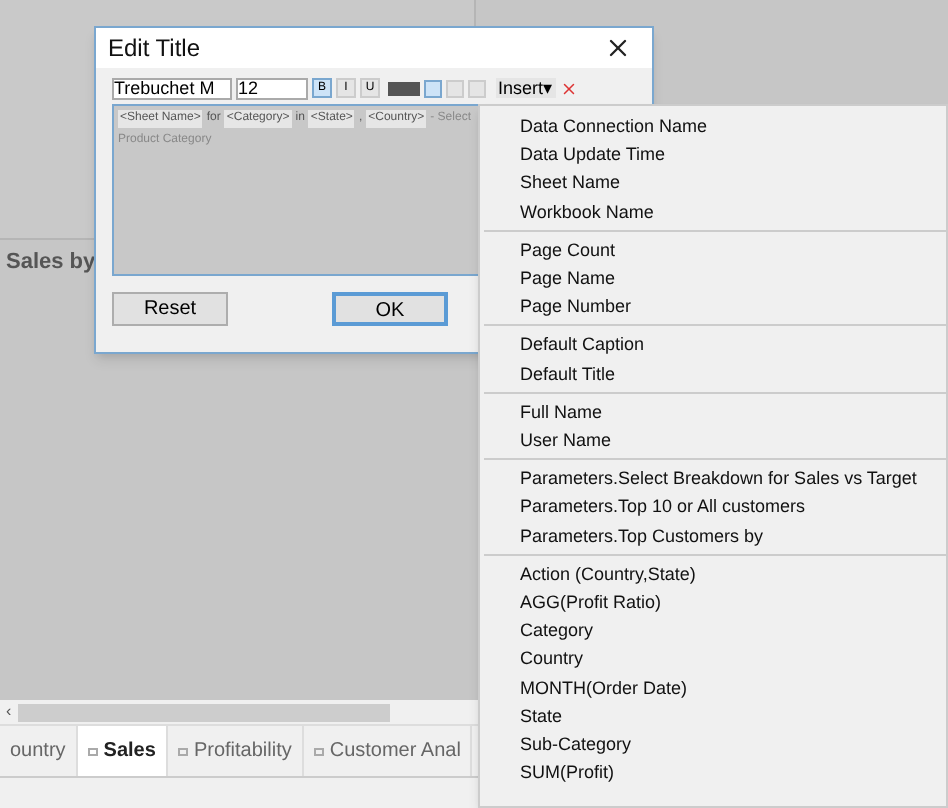 Image resolution: width=948 pixels, height=808 pixels. Describe the element at coordinates (718, 478) in the screenshot. I see `menu-item: Parameters.Select Breakdown for Sales vs Target` at that location.